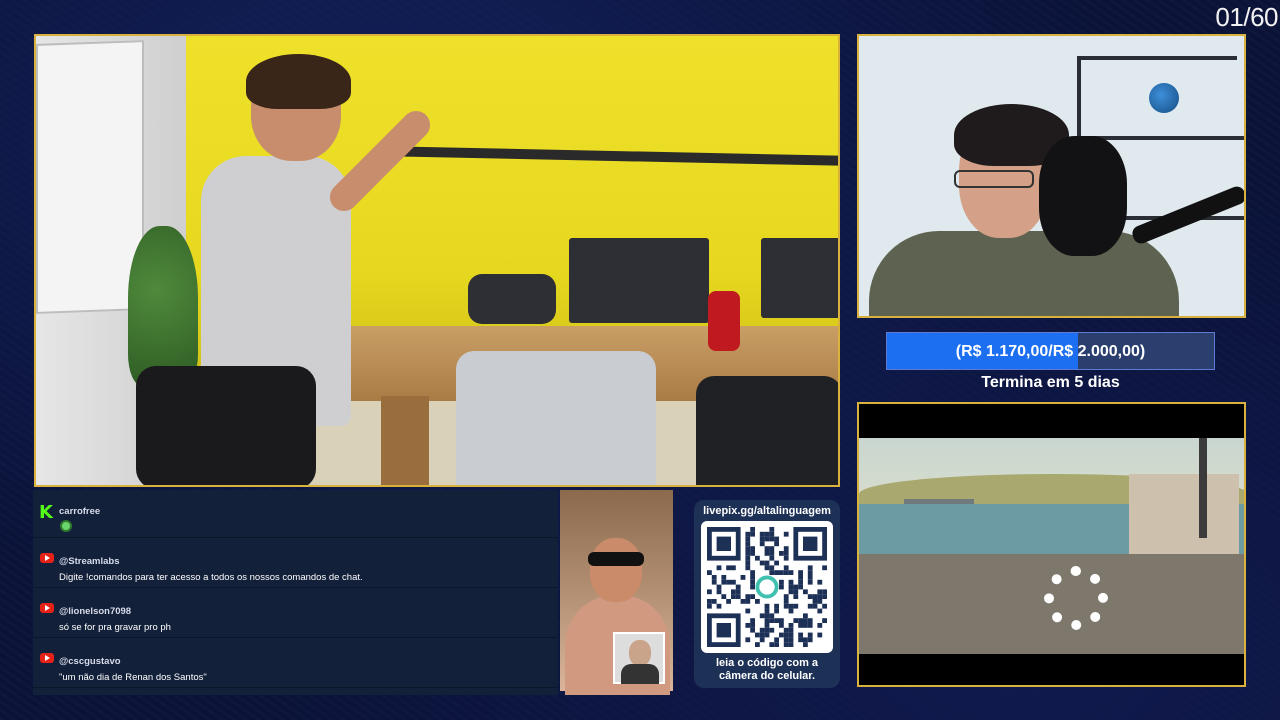 The width and height of the screenshot is (1280, 720). What do you see at coordinates (767, 511) in the screenshot?
I see `livepix-url: livepix.gg/altalinguagem` at bounding box center [767, 511].